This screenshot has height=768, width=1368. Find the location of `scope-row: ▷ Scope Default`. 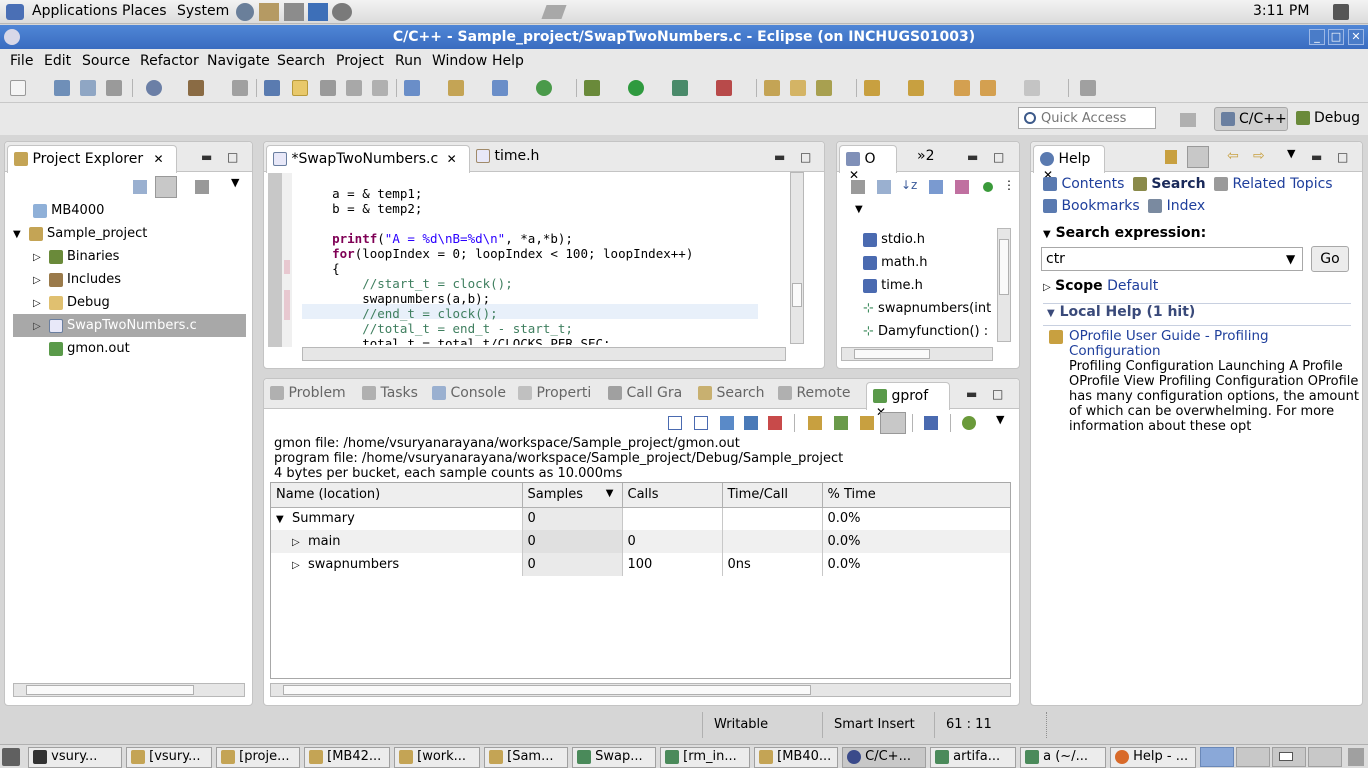

scope-row: ▷ Scope Default is located at coordinates (1100, 286).